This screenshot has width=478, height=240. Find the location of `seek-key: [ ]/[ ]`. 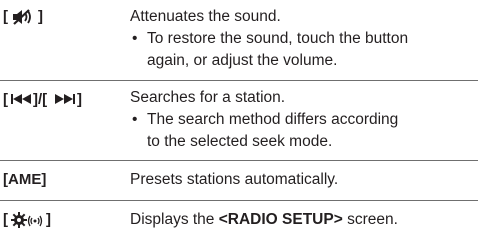

seek-key: [ ]/[ ] is located at coordinates (65, 98).